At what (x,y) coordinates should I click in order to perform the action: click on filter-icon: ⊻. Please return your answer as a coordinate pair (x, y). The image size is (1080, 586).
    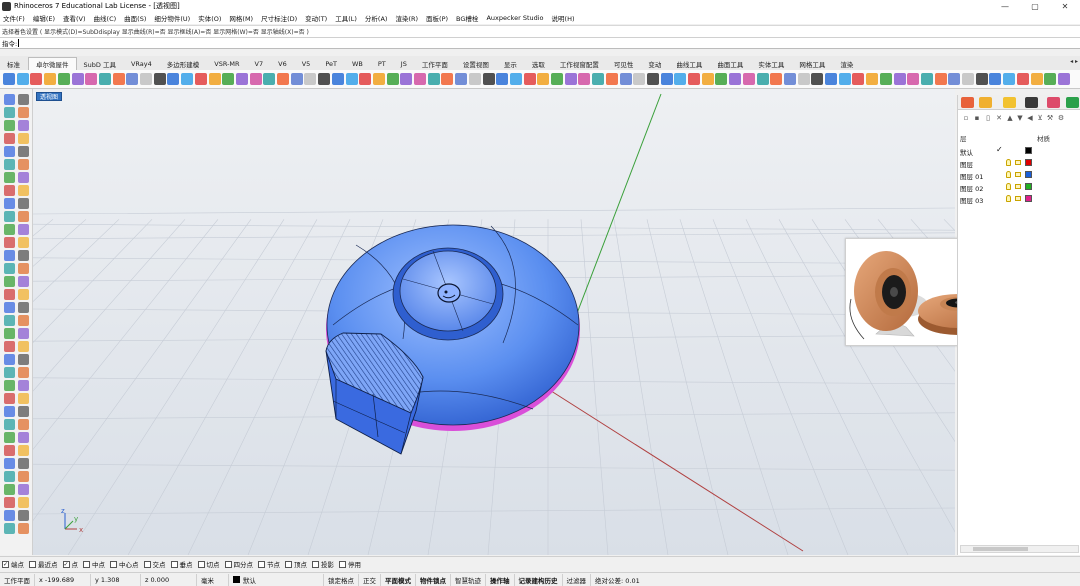
    Looking at the image, I should click on (1040, 118).